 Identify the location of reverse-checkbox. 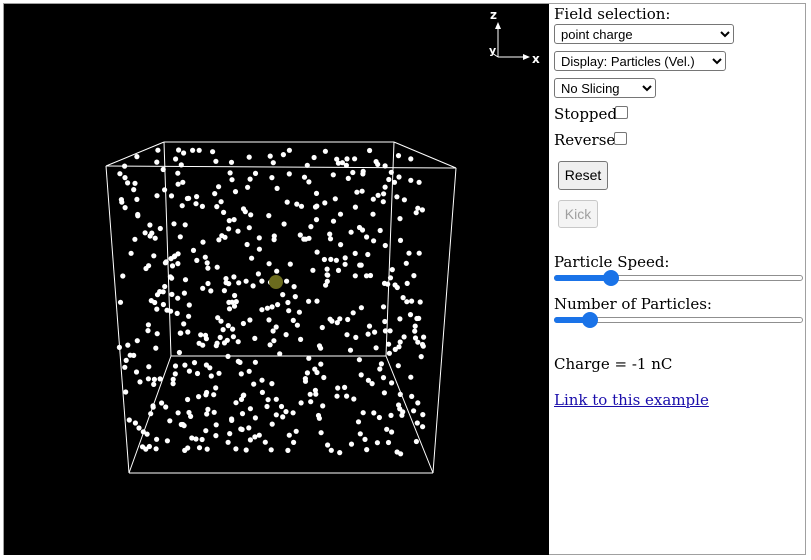
(620, 138).